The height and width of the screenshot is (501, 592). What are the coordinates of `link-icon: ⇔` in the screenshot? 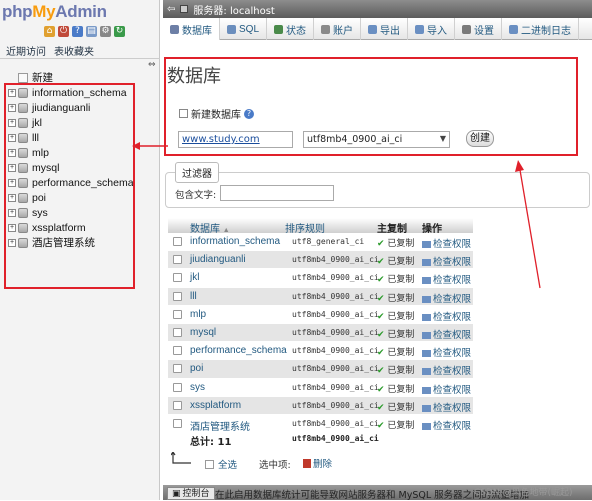 It's located at (152, 65).